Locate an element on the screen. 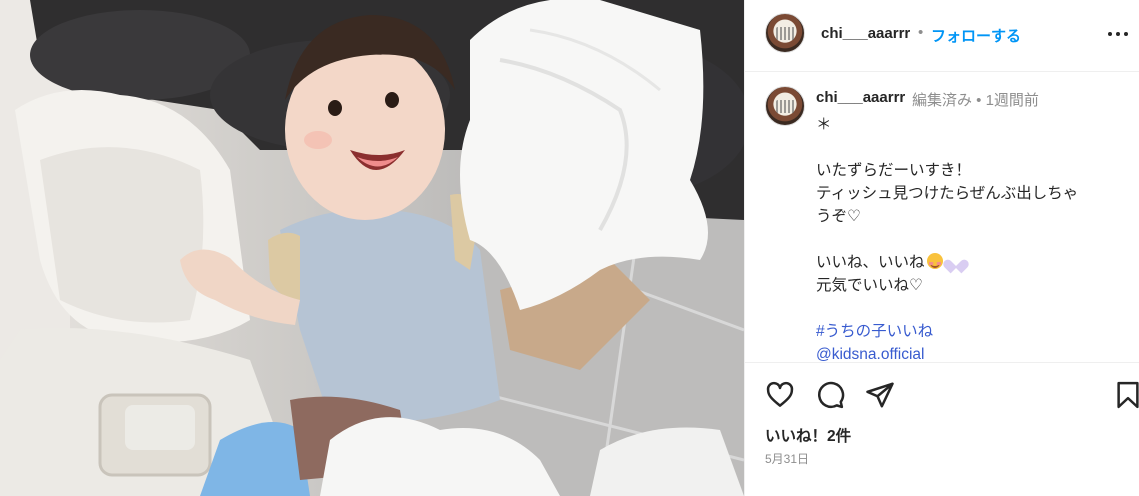 The height and width of the screenshot is (496, 1139). author-avatar is located at coordinates (785, 33).